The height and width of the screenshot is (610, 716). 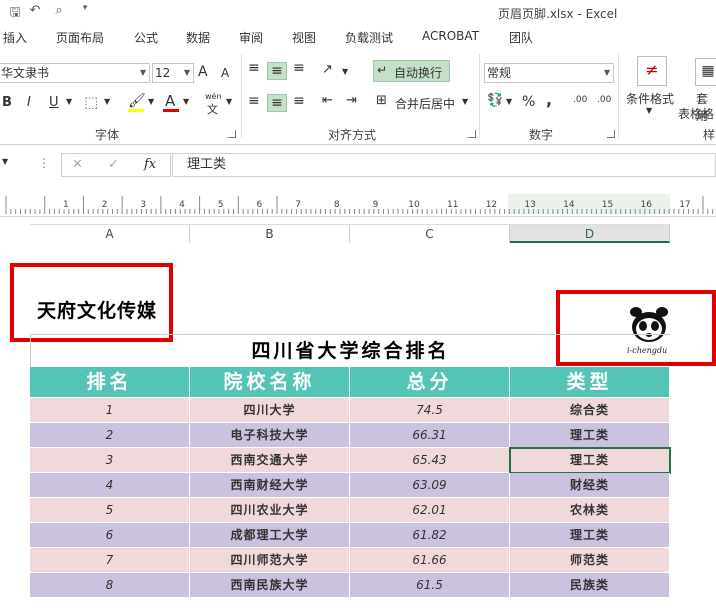 I want to click on enter-icon: ✓, so click(x=113, y=164).